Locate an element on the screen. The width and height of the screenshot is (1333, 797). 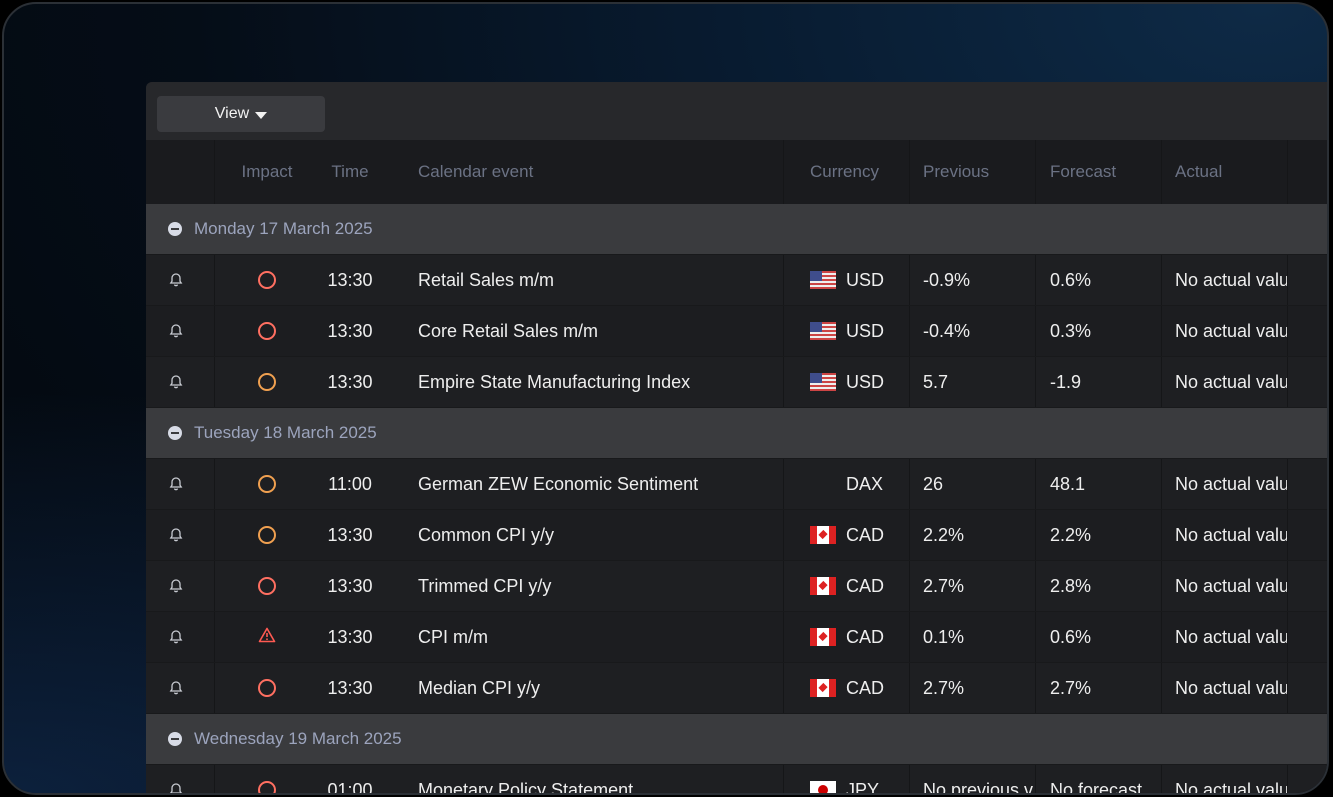
warning-triangle-icon is located at coordinates (267, 637).